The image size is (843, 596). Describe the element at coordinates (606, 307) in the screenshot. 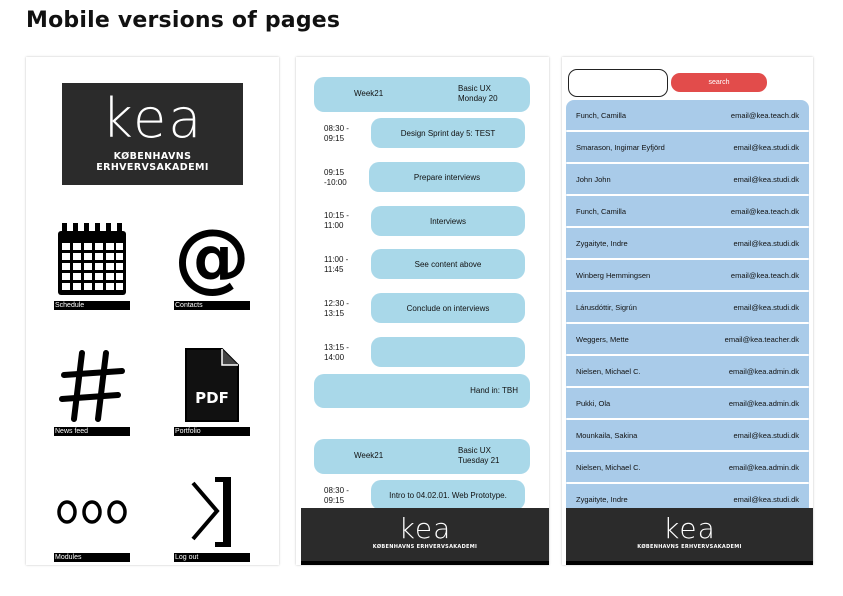

I see `contact-name: Lárusdóttir, Sigrún` at that location.